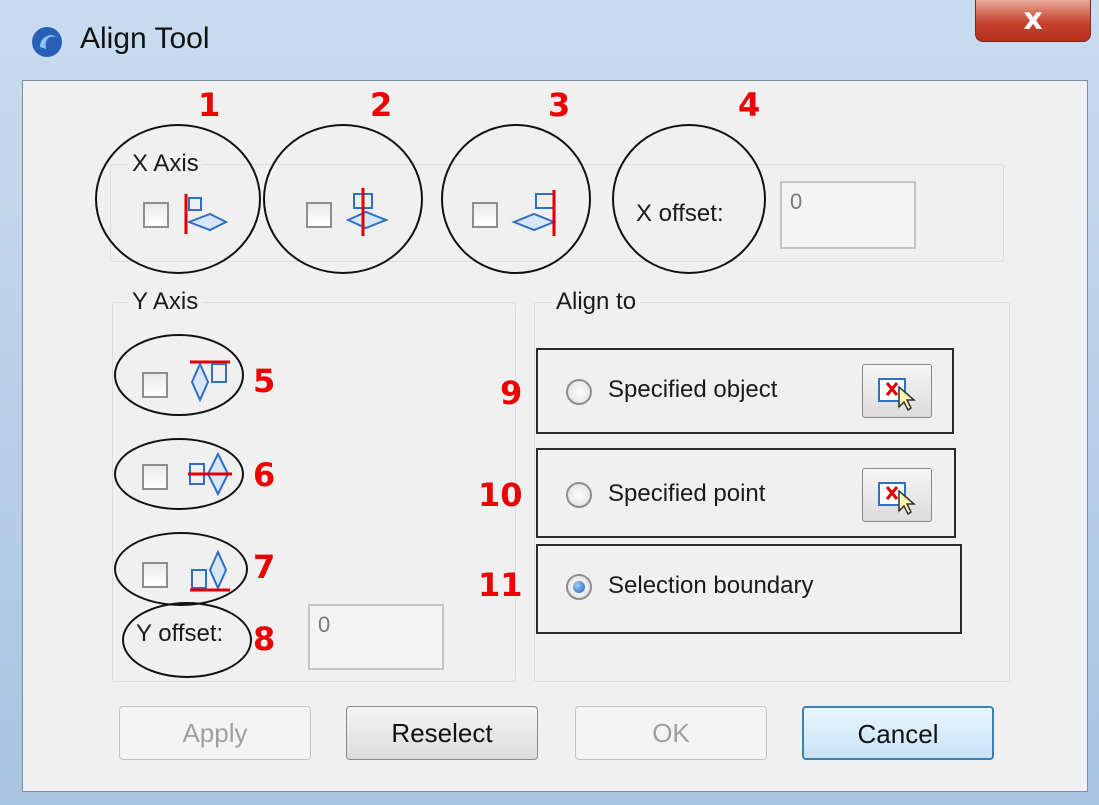 The image size is (1099, 805). Describe the element at coordinates (264, 567) in the screenshot. I see `annotation-number-7: 7` at that location.